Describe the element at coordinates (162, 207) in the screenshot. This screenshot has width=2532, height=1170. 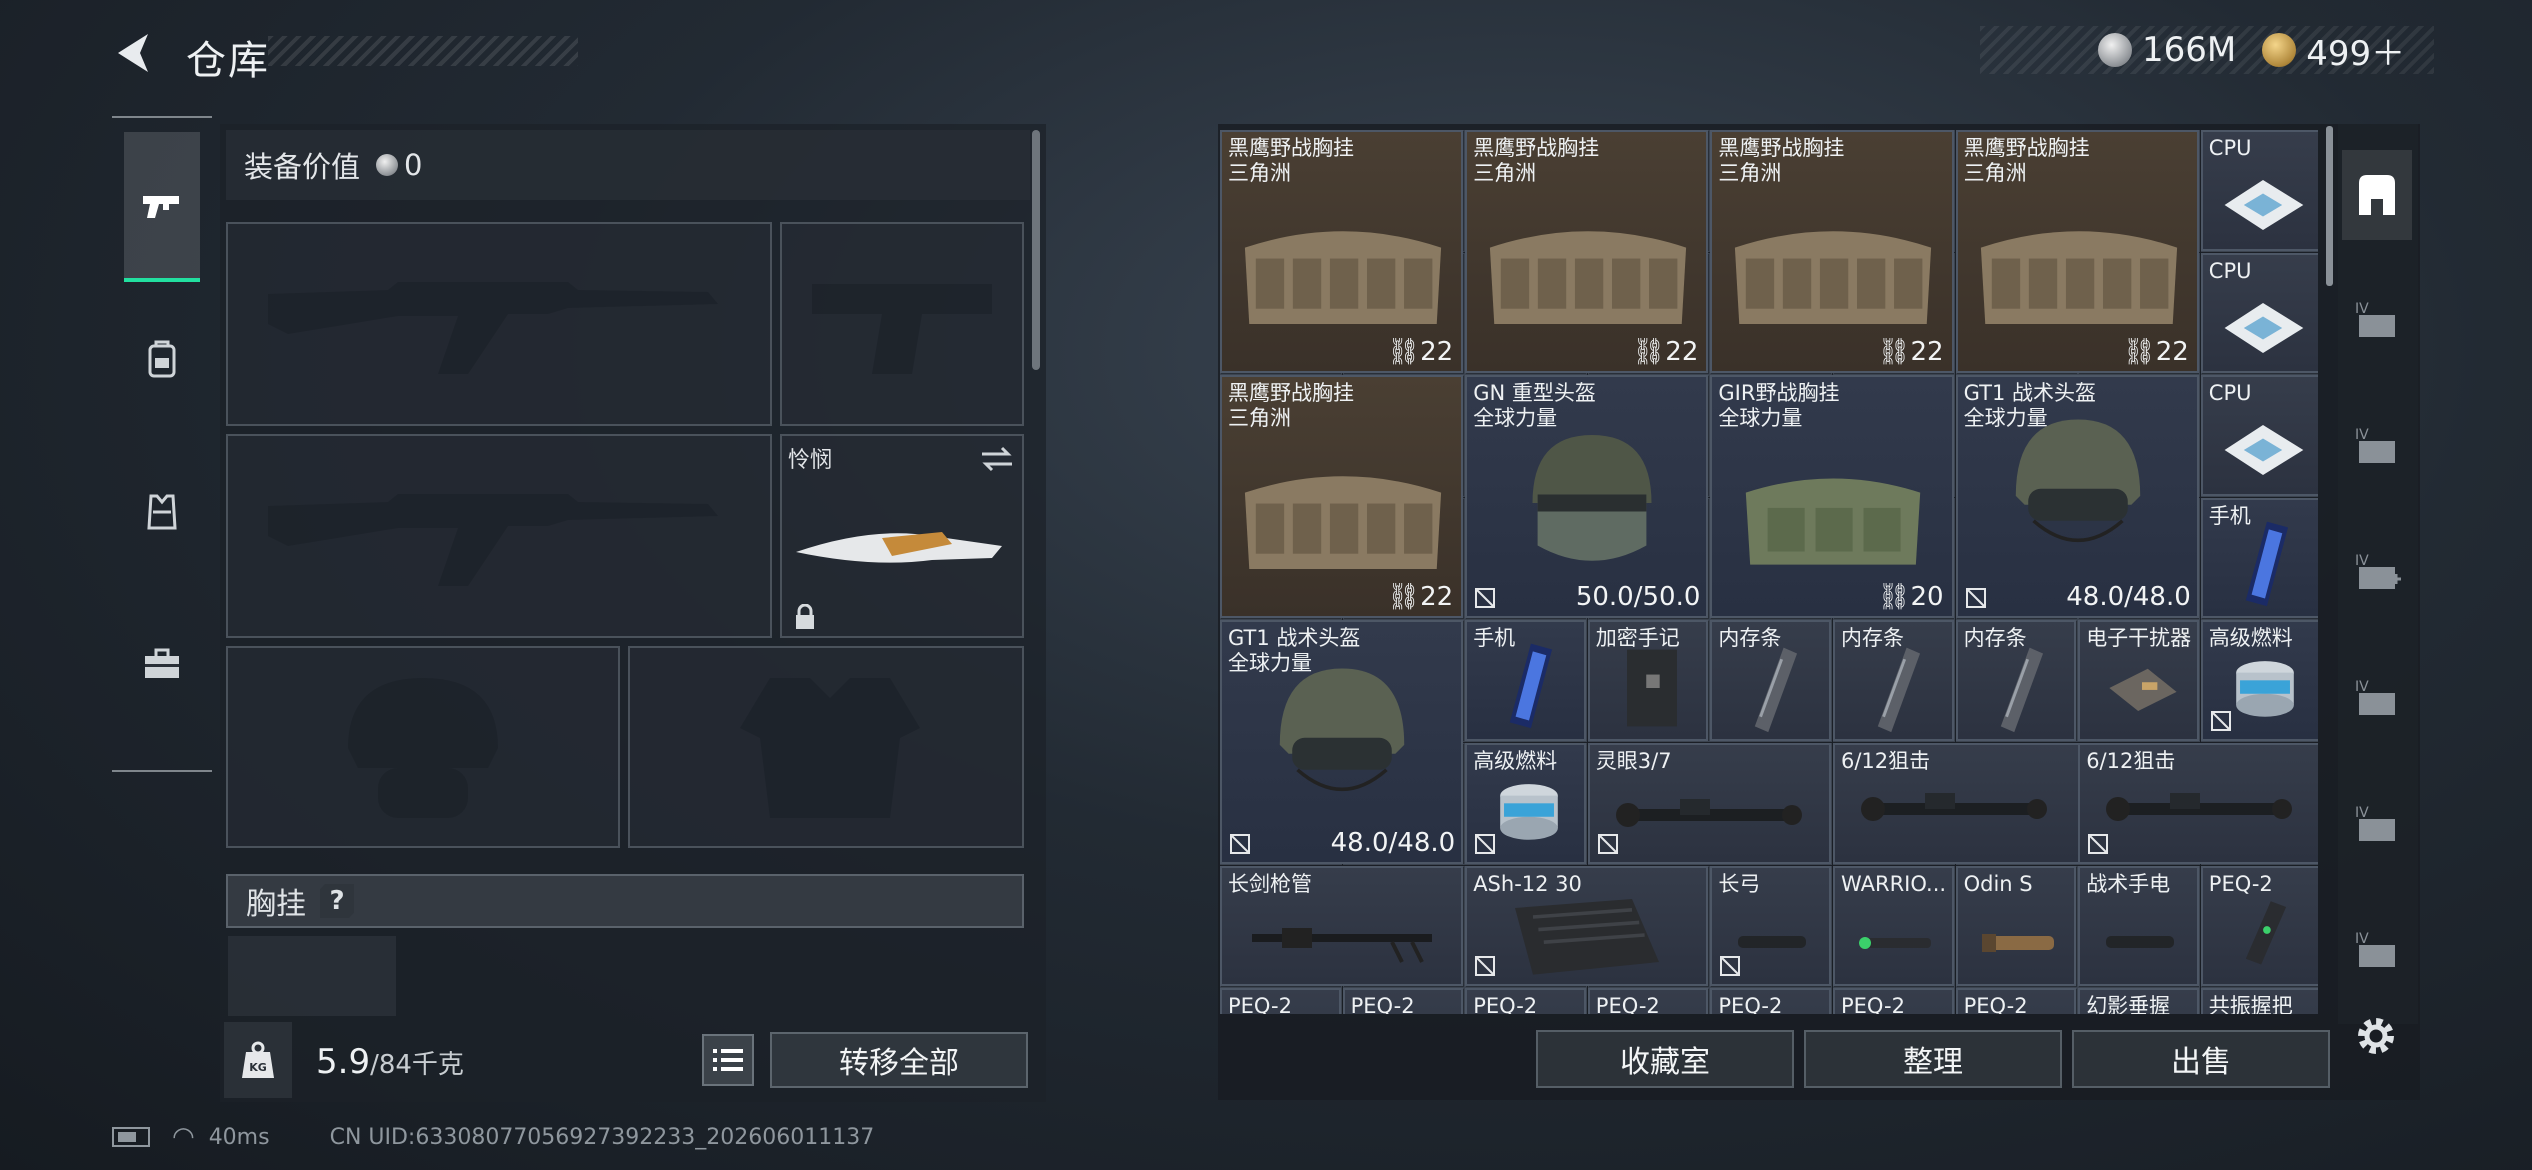
I see `tab-weapons` at that location.